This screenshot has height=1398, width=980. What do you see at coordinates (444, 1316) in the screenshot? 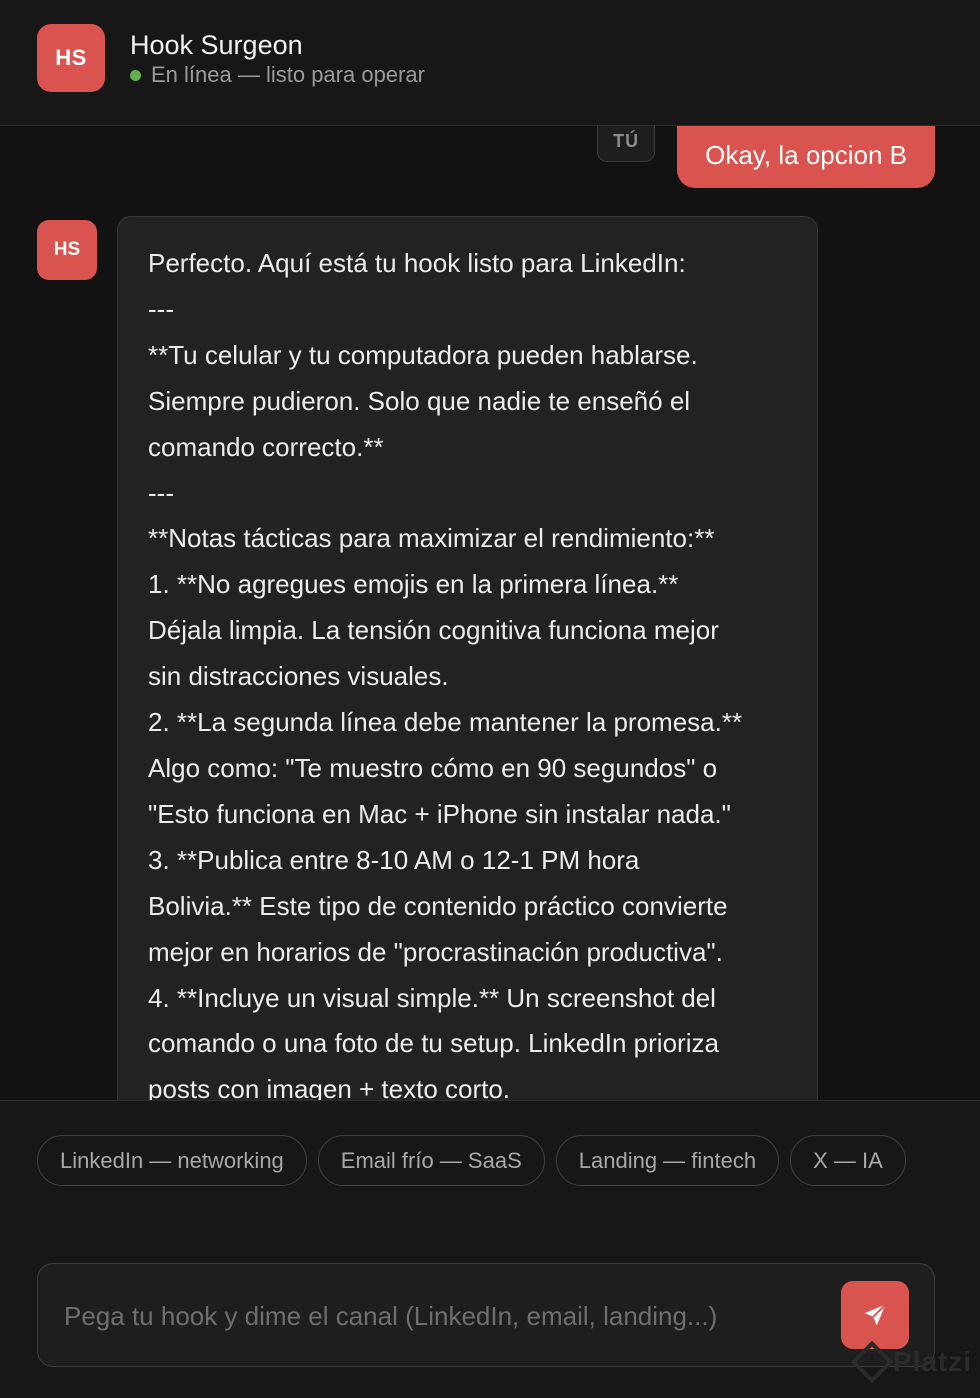
I see `message-input` at bounding box center [444, 1316].